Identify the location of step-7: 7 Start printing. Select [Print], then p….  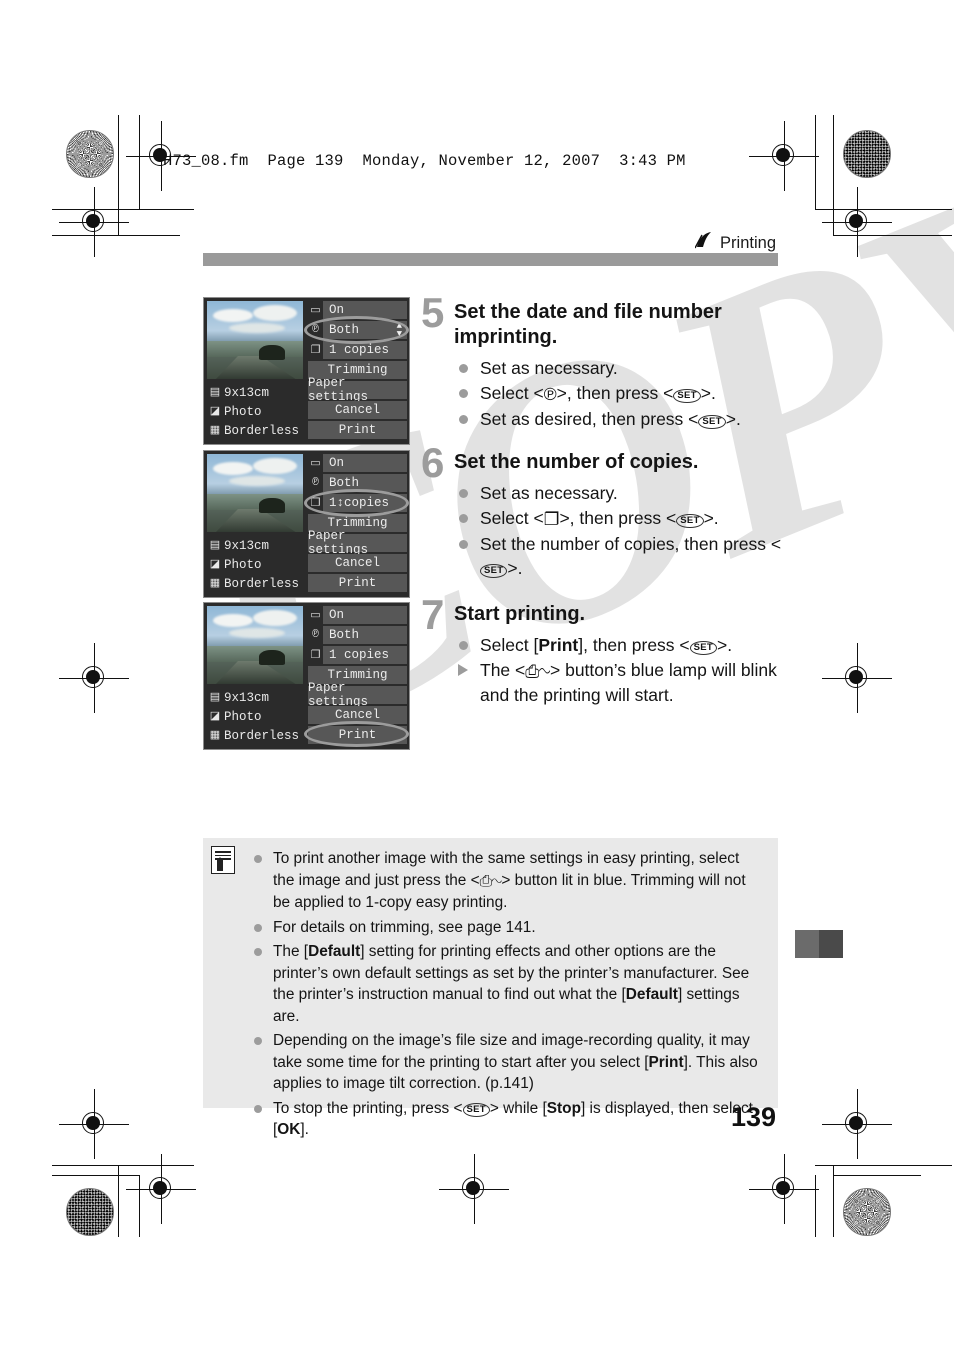
(606, 651).